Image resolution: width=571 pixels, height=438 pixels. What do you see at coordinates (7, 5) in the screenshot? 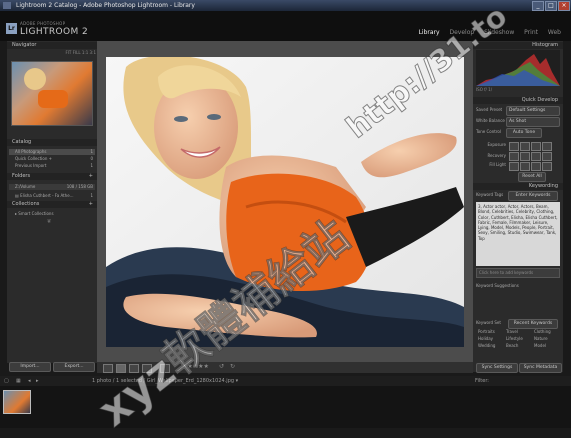
I see `app-icon` at bounding box center [7, 5].